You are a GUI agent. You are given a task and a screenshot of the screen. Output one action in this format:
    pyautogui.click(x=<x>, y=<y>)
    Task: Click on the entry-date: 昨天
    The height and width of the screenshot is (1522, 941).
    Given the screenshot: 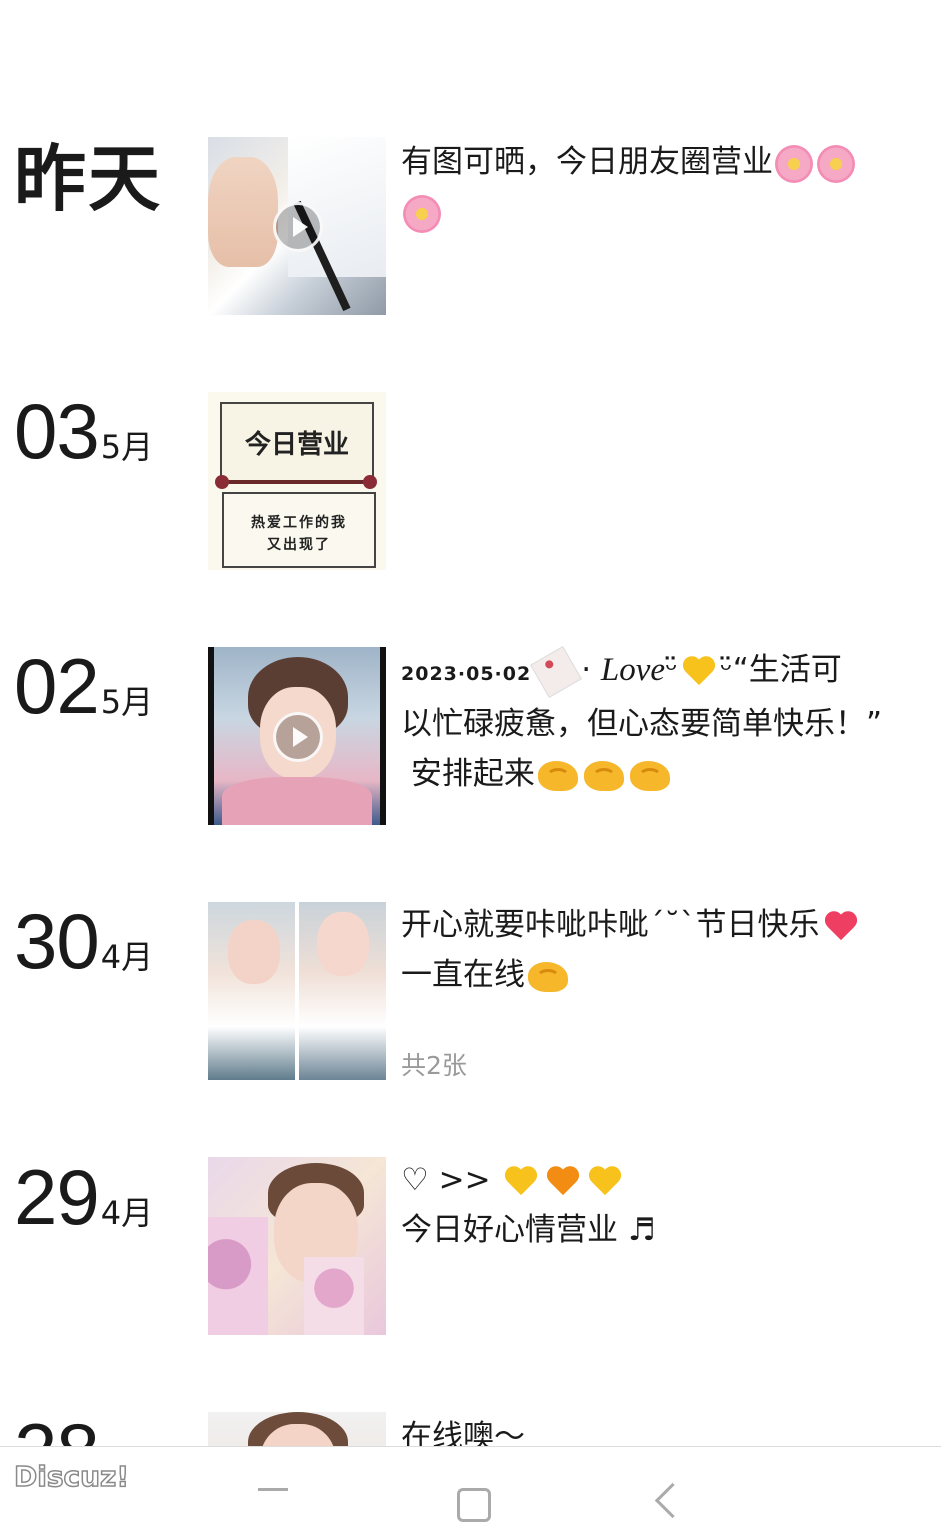 What is the action you would take?
    pyautogui.click(x=88, y=179)
    